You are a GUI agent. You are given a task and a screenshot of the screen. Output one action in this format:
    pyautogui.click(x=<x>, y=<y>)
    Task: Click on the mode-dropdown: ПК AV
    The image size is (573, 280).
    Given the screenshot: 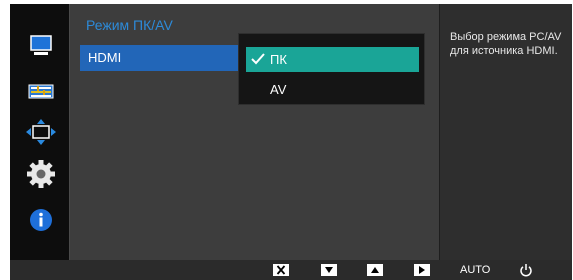 What is the action you would take?
    pyautogui.click(x=331, y=69)
    